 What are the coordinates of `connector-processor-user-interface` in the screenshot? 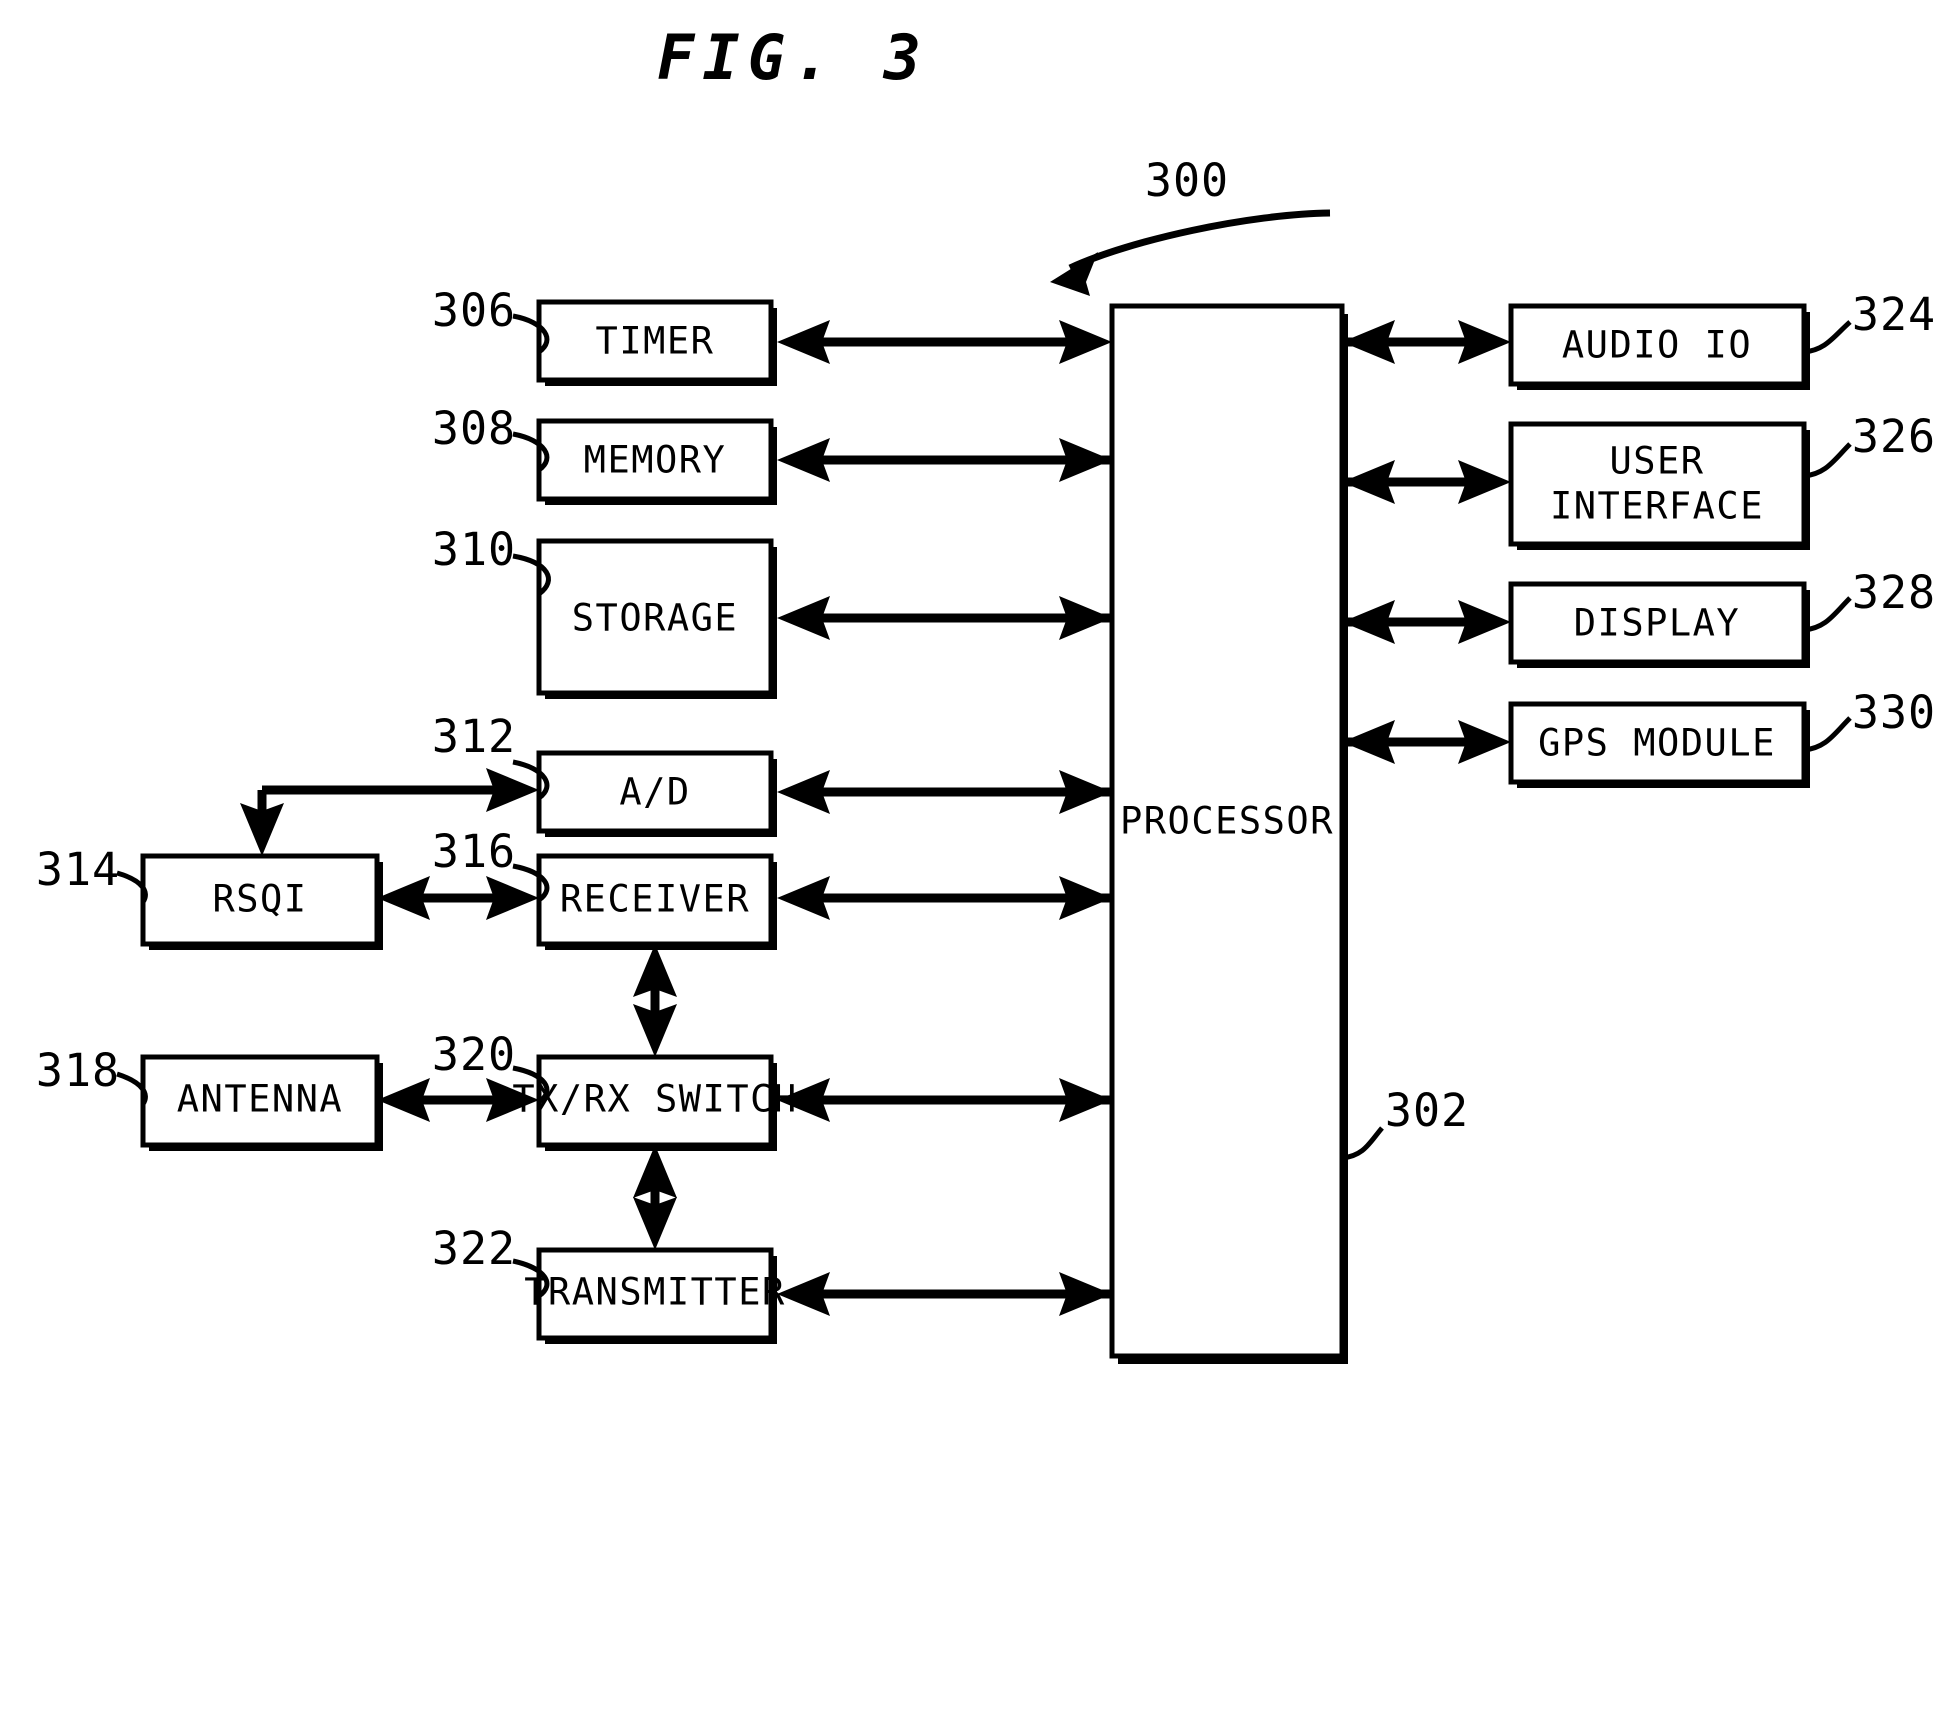 It's located at (1426, 482).